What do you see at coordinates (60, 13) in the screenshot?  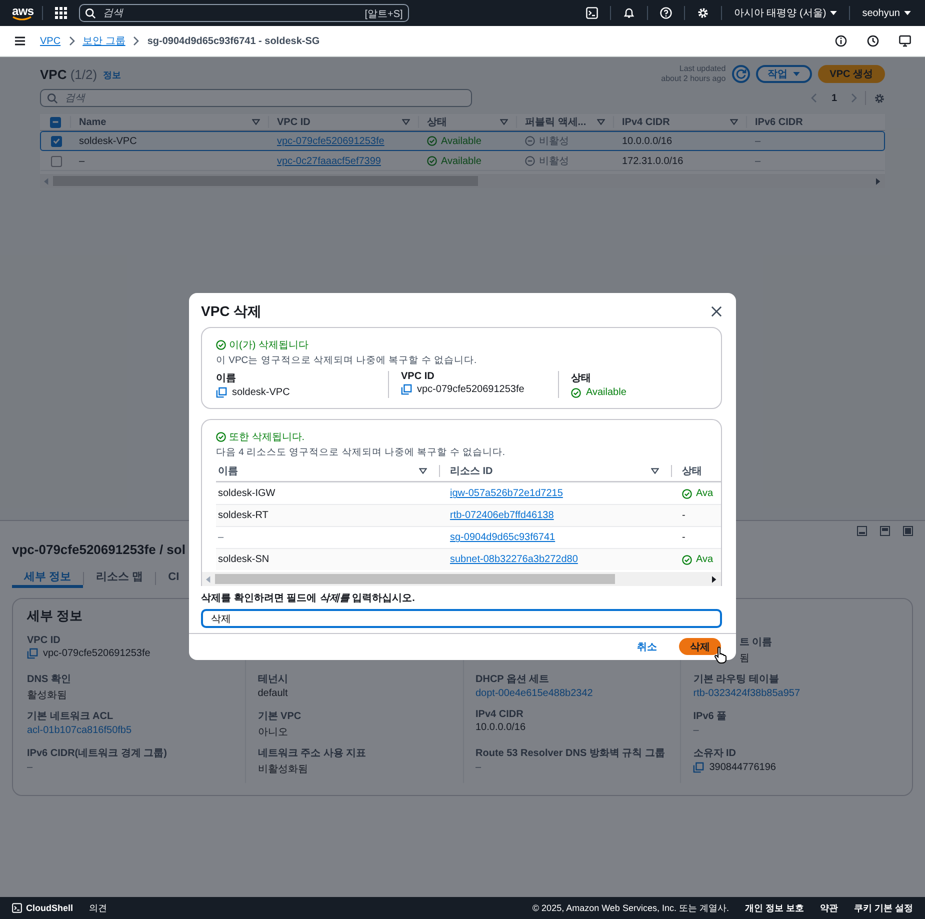 I see `grid-icon` at bounding box center [60, 13].